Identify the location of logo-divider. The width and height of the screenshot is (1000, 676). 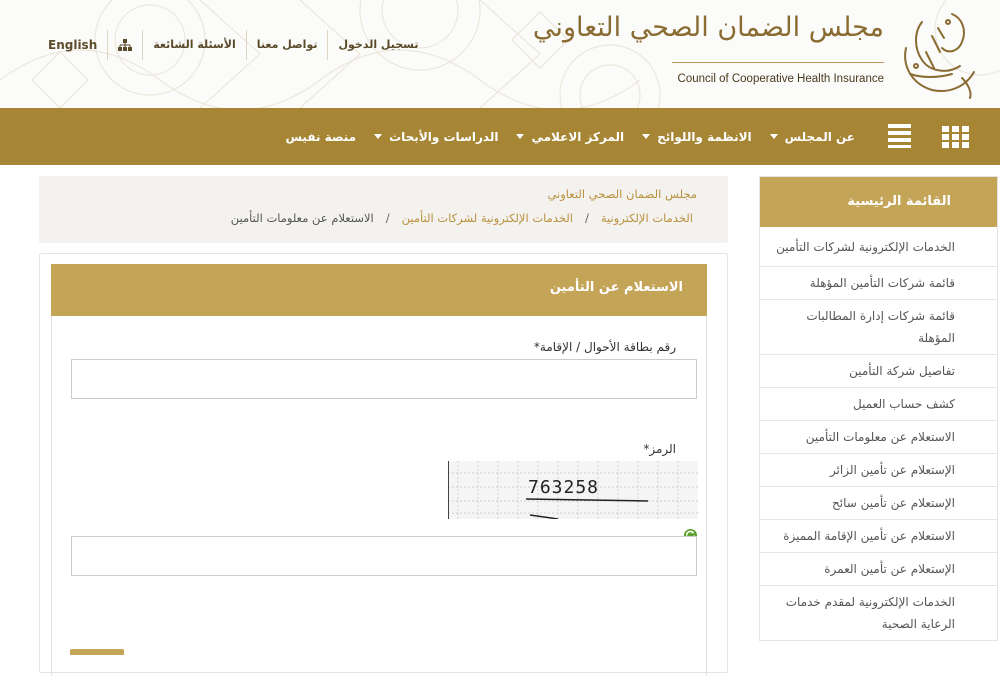
(778, 62).